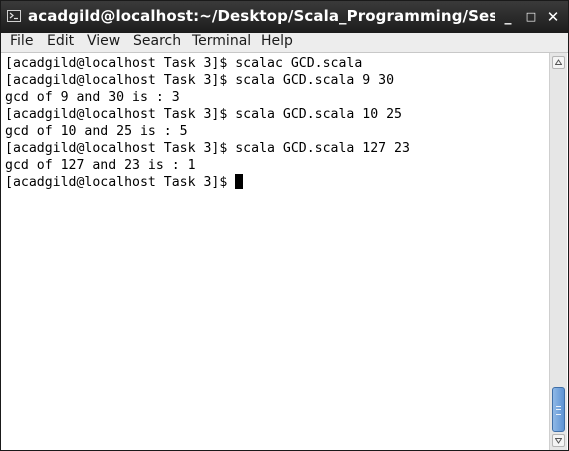 The image size is (569, 451). What do you see at coordinates (558, 62) in the screenshot?
I see `arrow-up-icon` at bounding box center [558, 62].